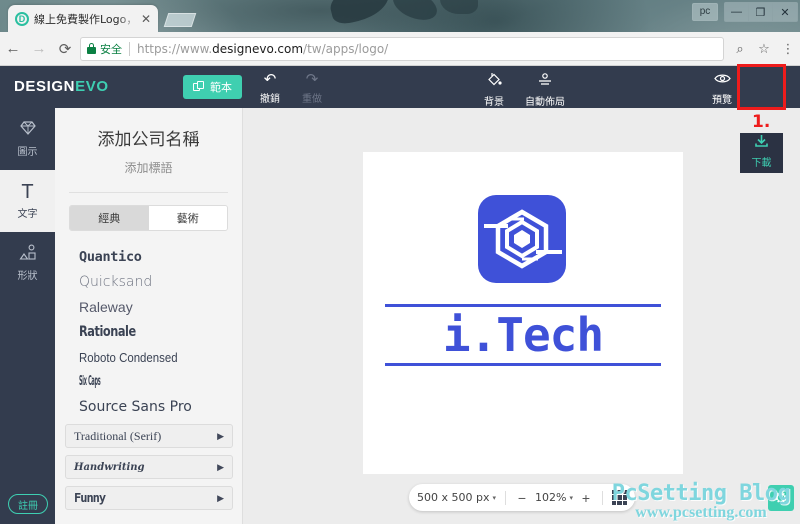 Image resolution: width=800 pixels, height=524 pixels. I want to click on window-controls: — ❐ ✕, so click(761, 12).